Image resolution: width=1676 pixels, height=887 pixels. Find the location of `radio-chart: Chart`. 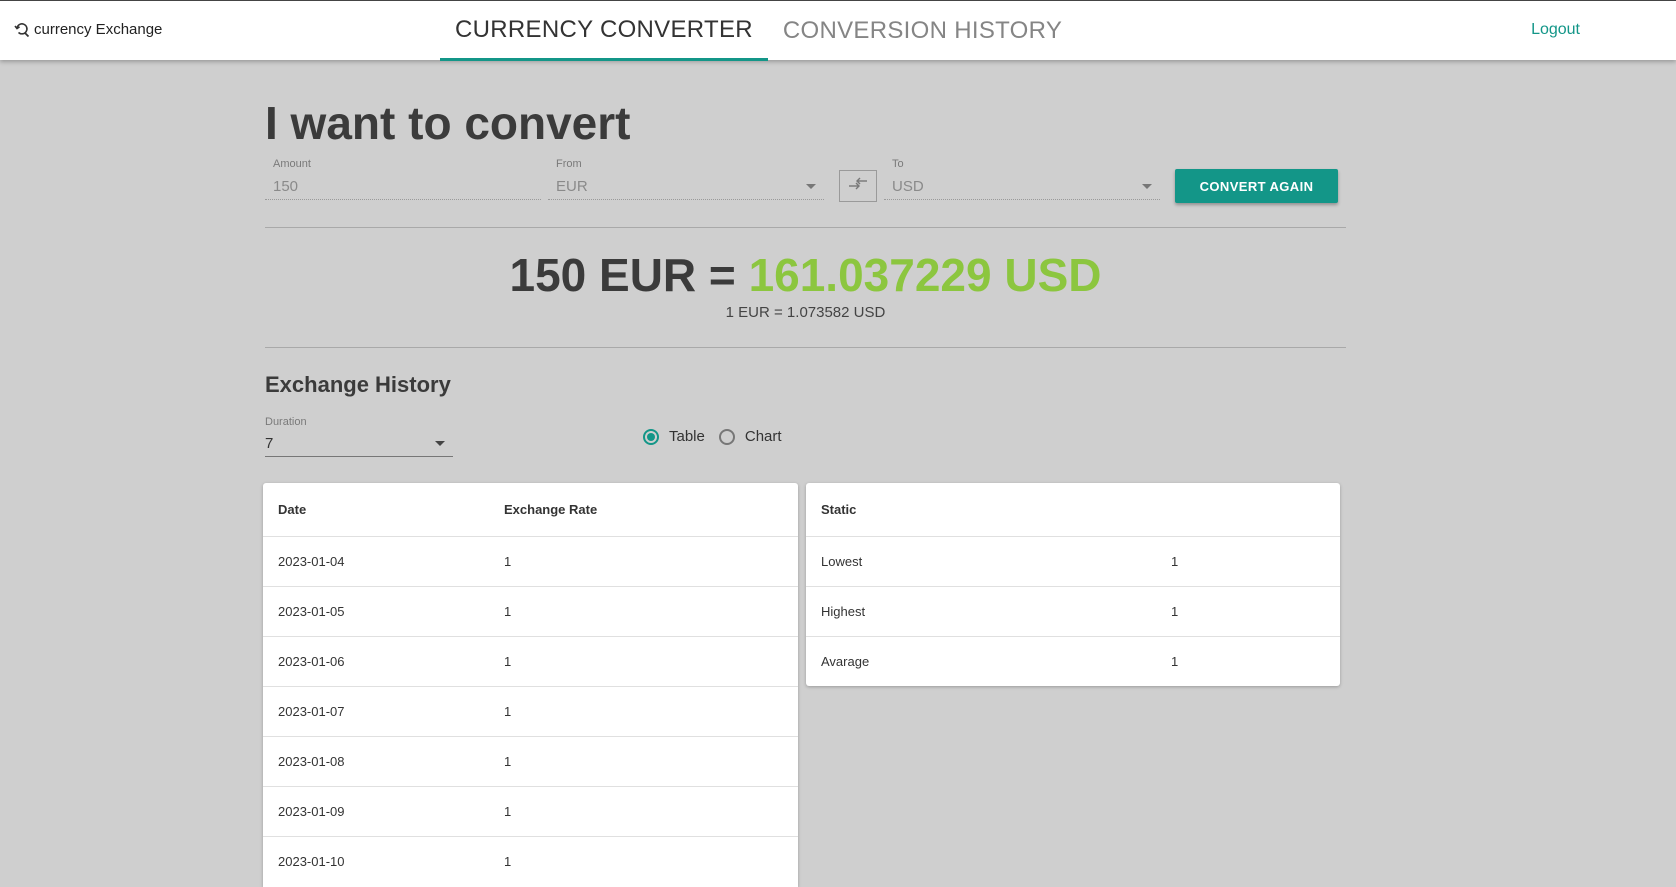

radio-chart: Chart is located at coordinates (750, 436).